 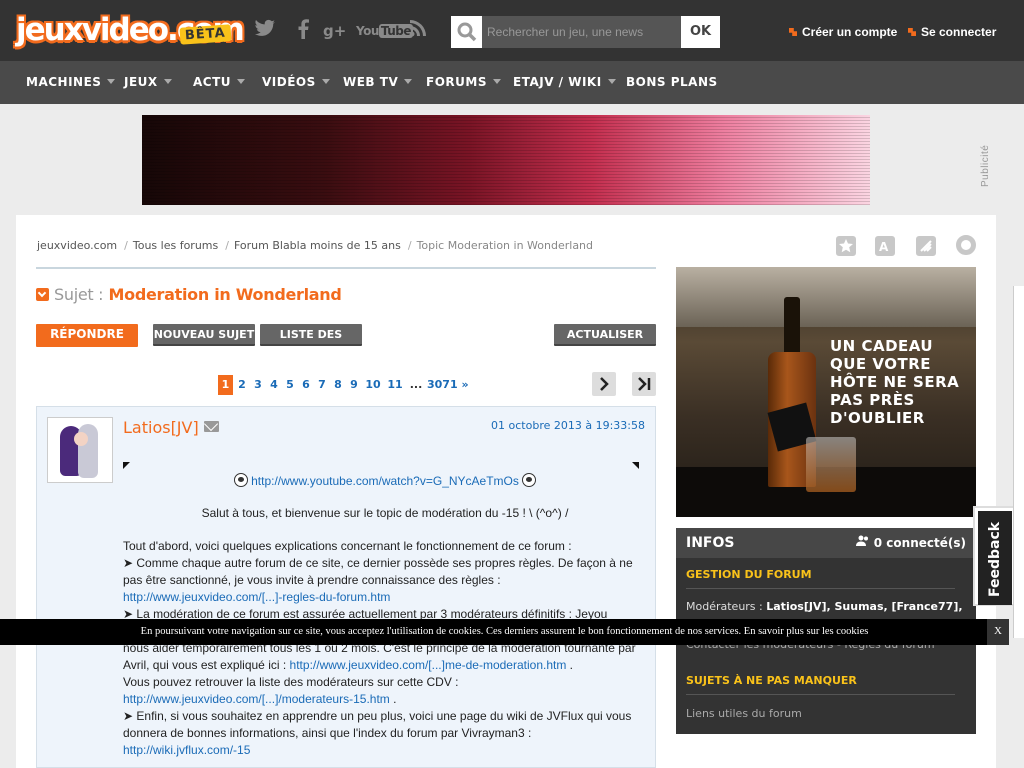 I want to click on last-page-arrow-icon, so click(x=644, y=384).